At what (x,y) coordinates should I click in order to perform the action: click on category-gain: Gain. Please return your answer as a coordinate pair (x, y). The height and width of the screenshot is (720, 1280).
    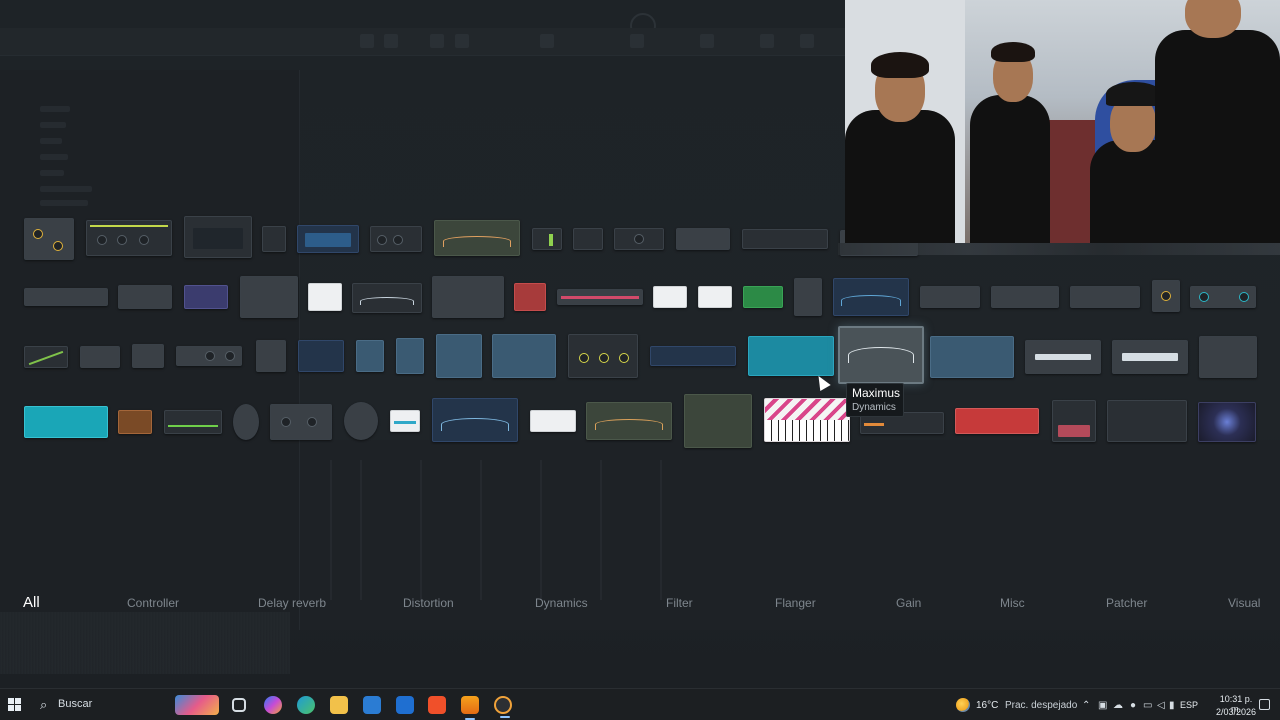
    Looking at the image, I should click on (908, 603).